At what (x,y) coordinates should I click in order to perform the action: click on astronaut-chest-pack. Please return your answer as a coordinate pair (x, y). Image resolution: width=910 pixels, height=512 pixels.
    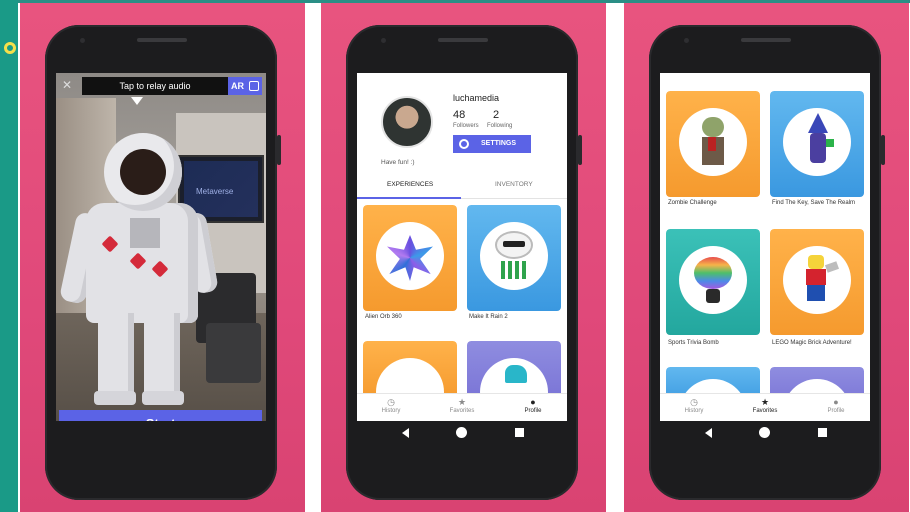
    Looking at the image, I should click on (145, 233).